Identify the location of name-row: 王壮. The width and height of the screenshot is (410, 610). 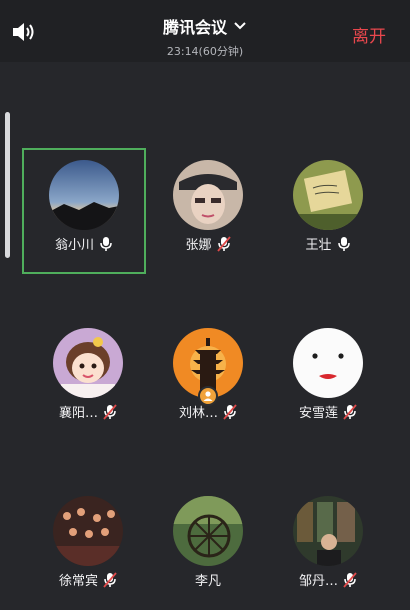
(328, 243).